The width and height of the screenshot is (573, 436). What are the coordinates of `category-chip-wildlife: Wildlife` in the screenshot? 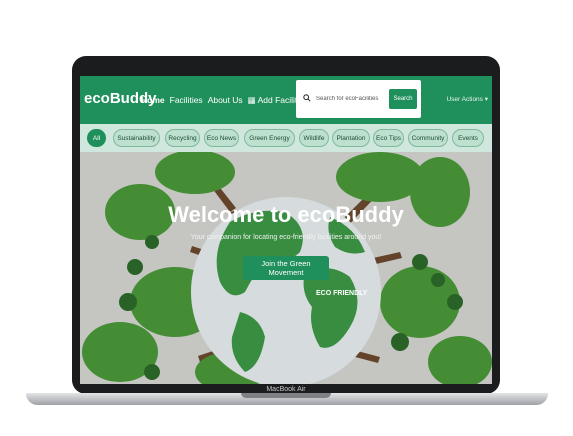 It's located at (314, 138).